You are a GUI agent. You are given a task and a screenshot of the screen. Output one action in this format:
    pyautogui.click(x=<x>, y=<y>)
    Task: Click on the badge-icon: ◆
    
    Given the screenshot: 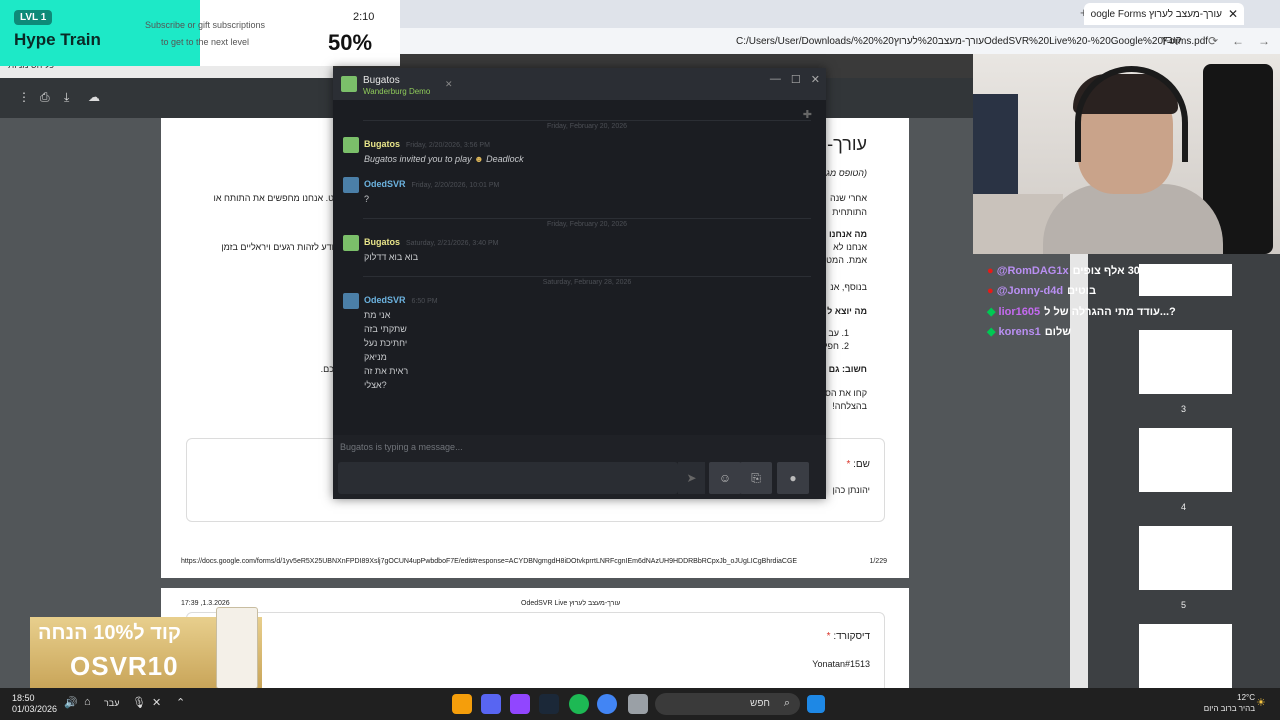 What is the action you would take?
    pyautogui.click(x=991, y=332)
    